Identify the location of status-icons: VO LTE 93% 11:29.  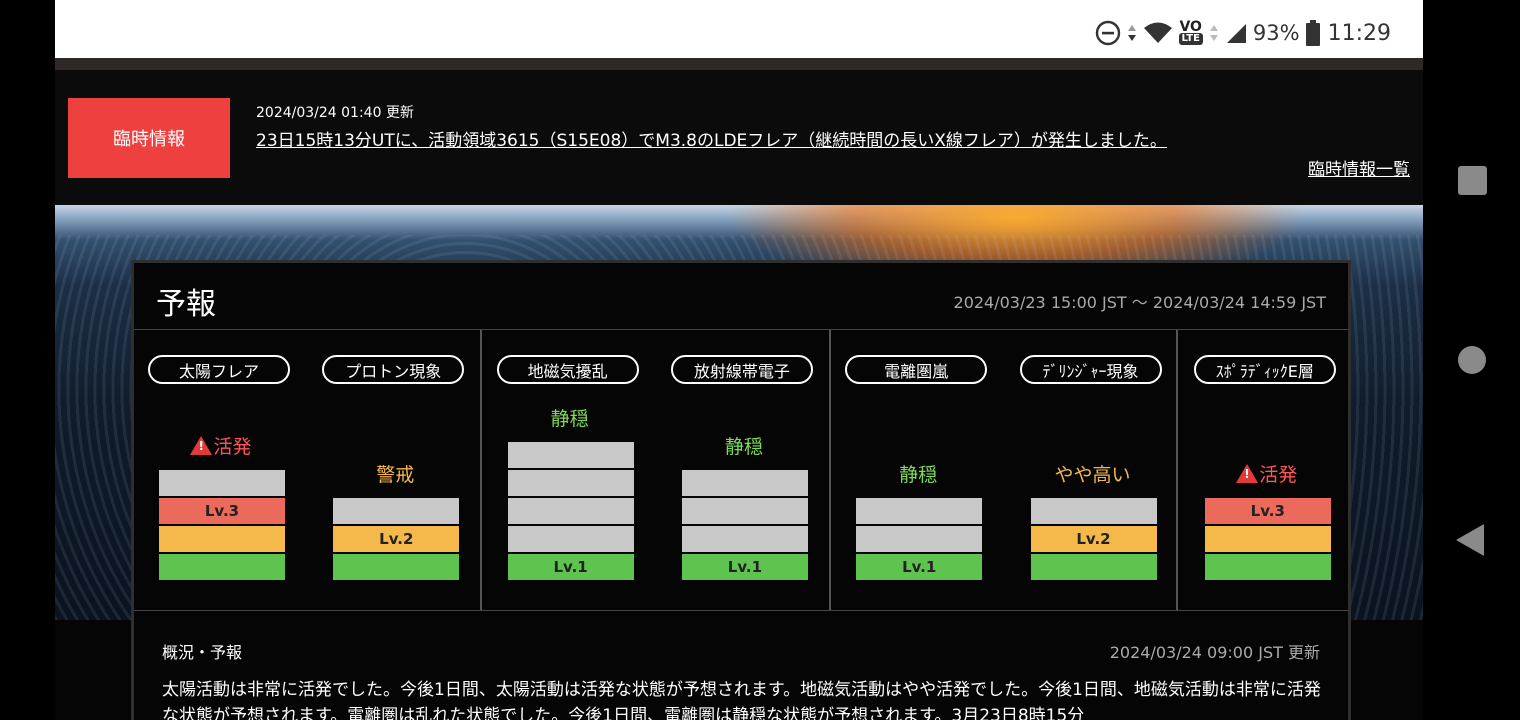
(1243, 33).